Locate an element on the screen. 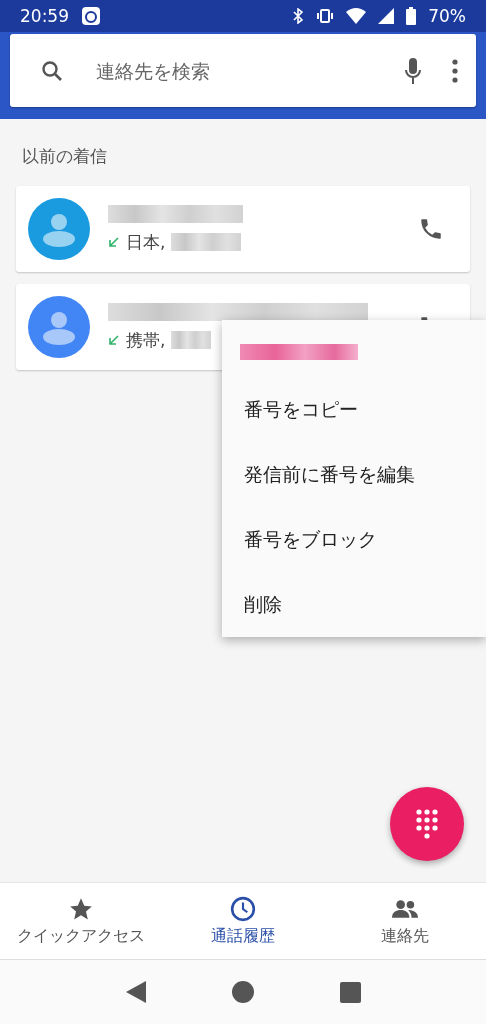 The image size is (486, 1024). back-icon is located at coordinates (135, 992).